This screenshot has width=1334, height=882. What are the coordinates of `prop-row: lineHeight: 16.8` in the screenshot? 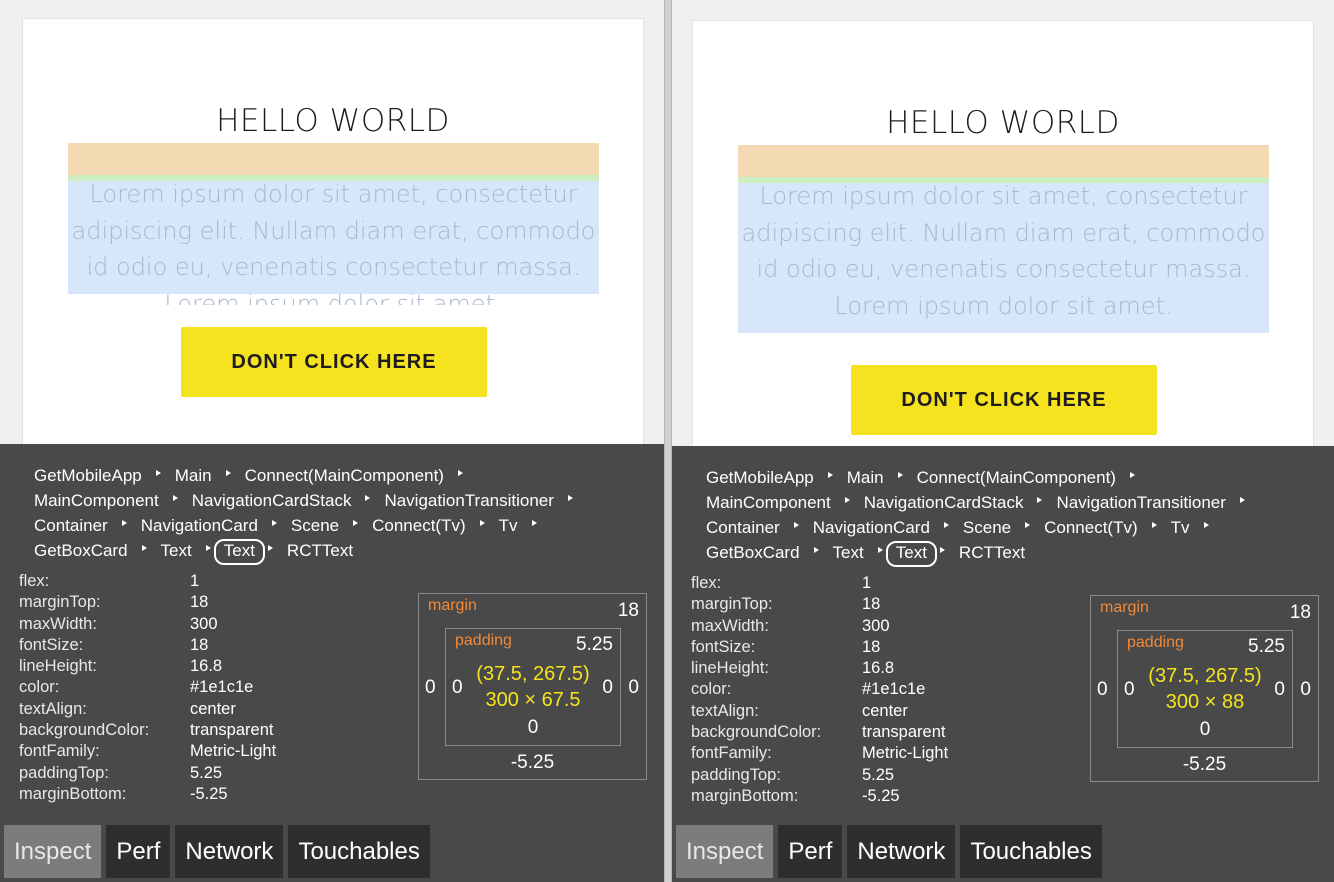 It's located at (819, 669).